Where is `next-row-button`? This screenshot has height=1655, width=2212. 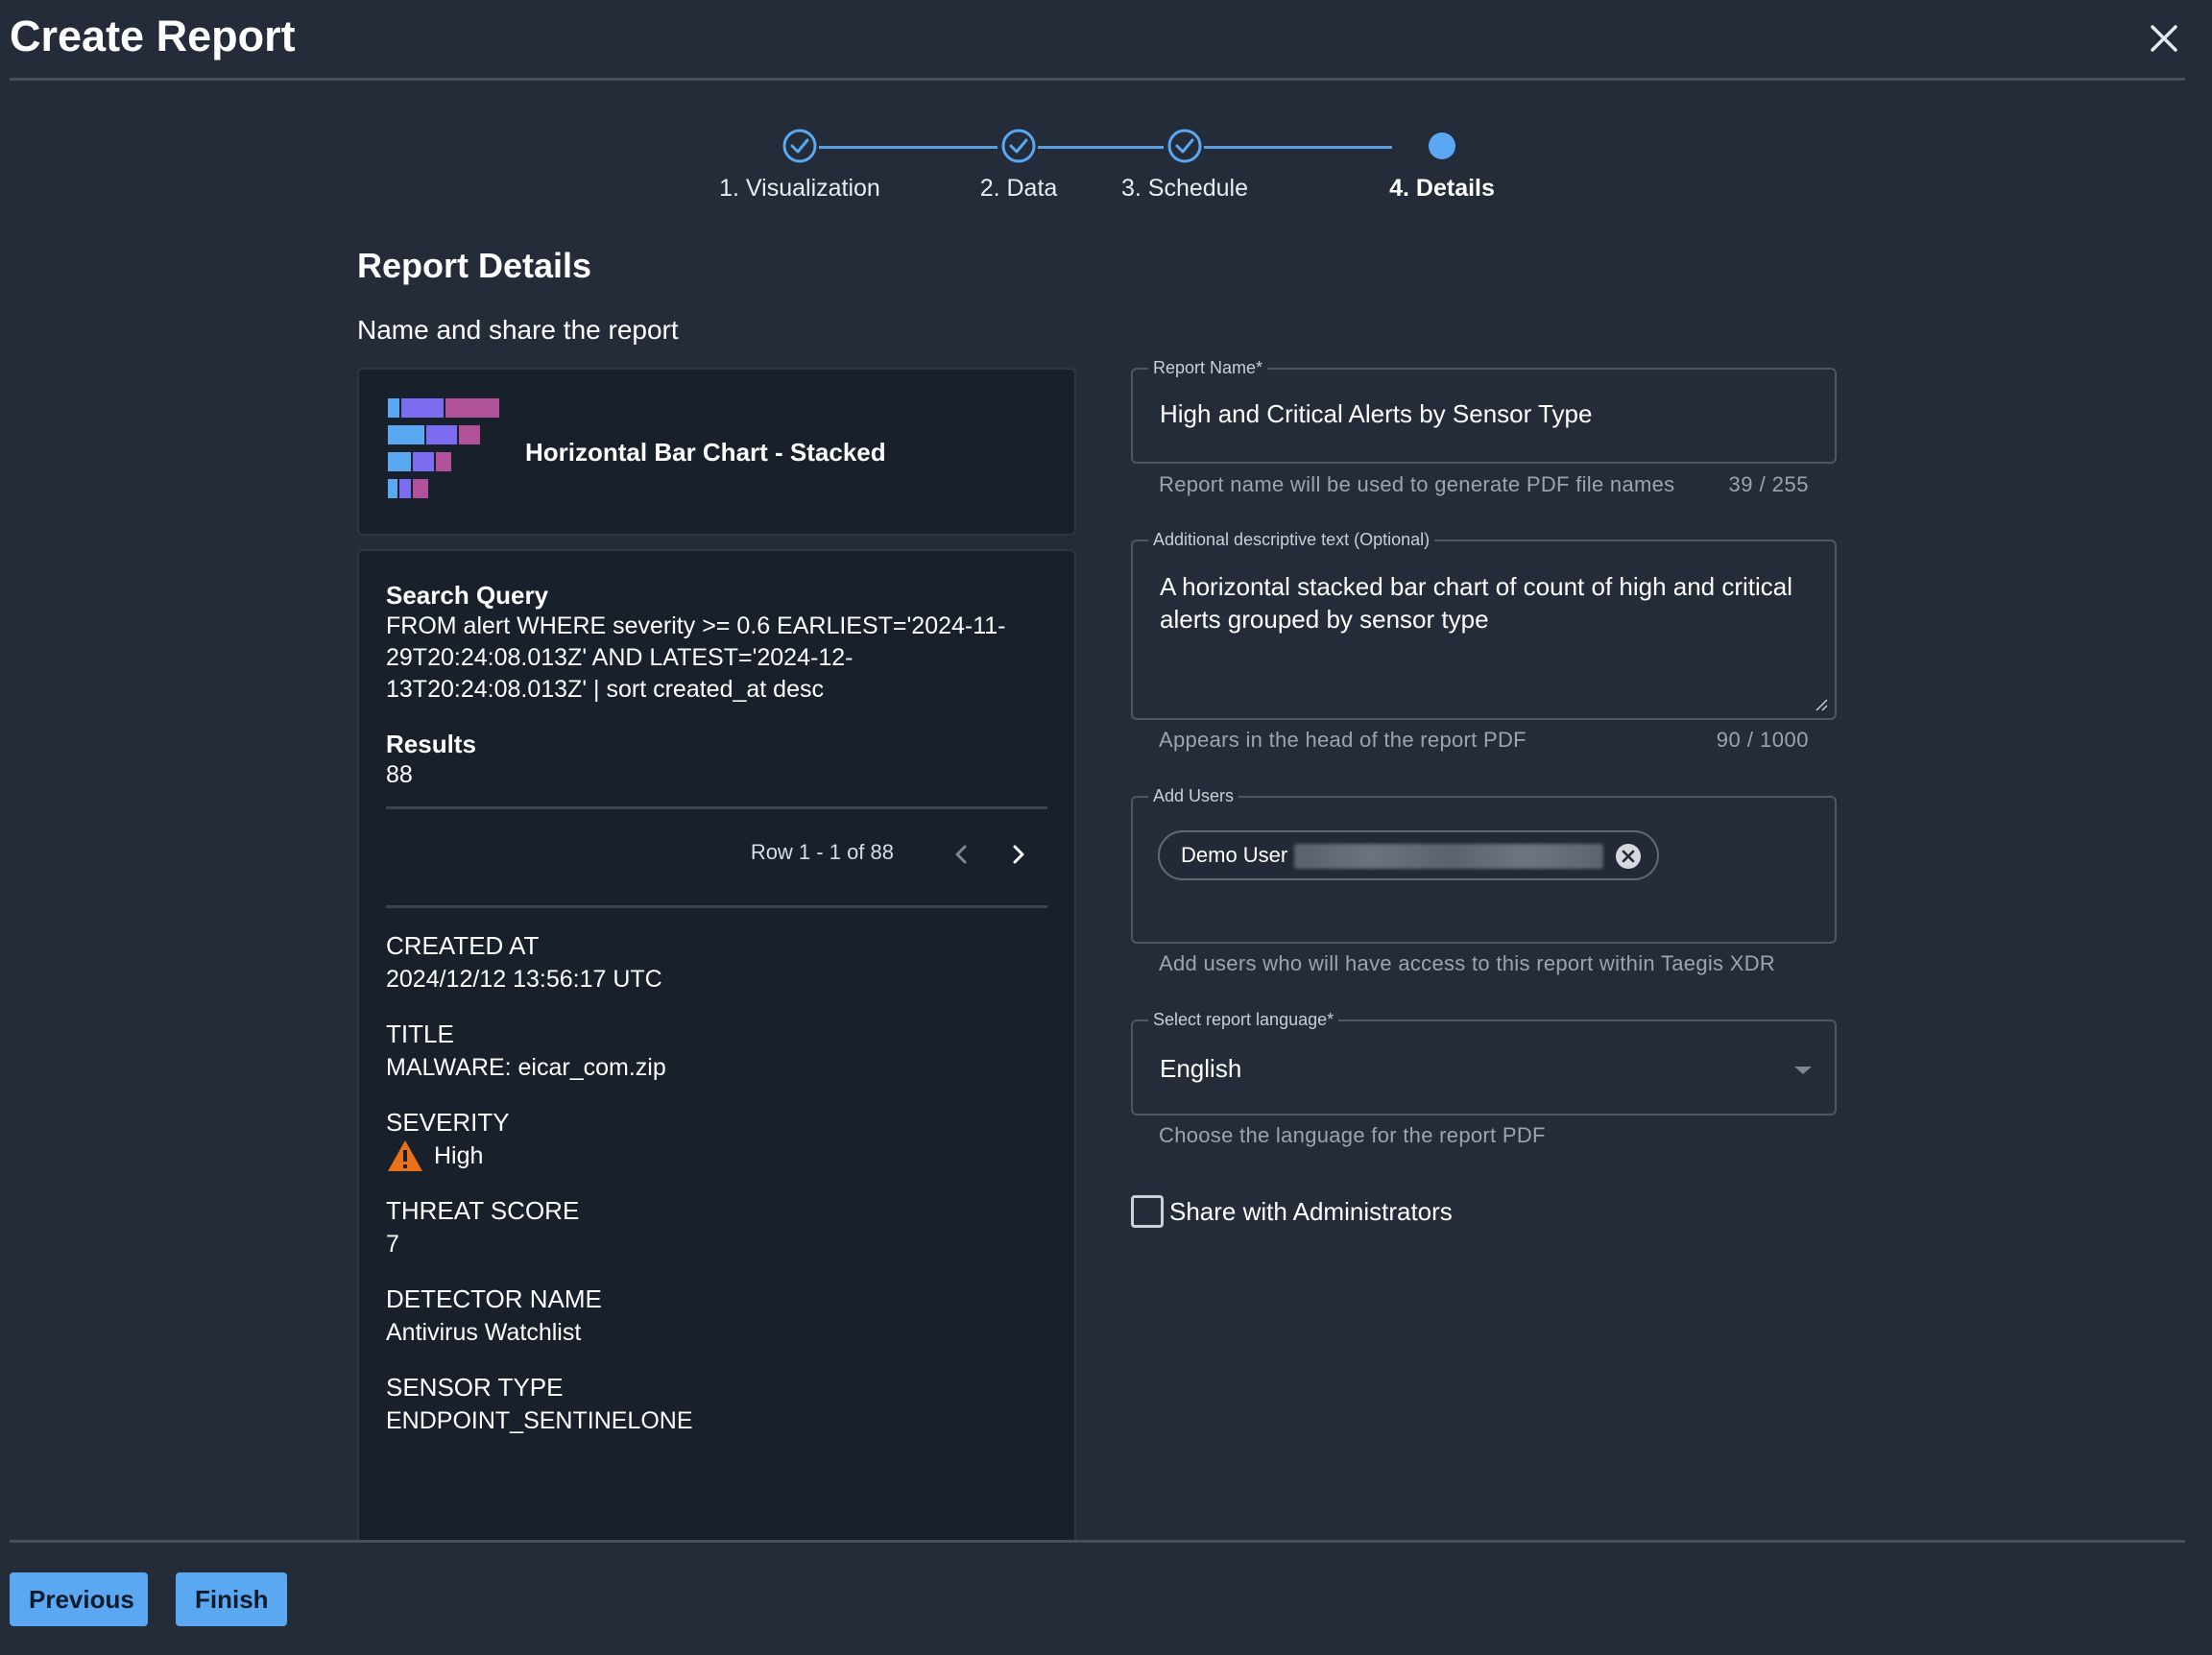
next-row-button is located at coordinates (1018, 854).